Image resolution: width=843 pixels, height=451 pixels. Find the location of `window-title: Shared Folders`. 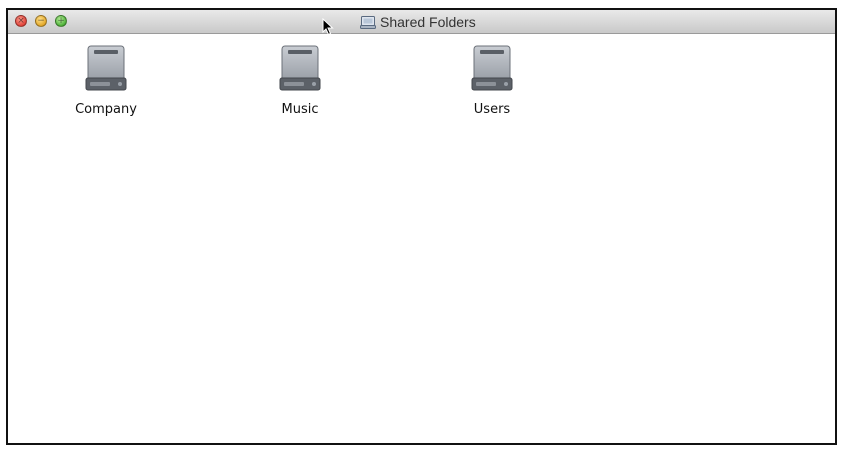

window-title: Shared Folders is located at coordinates (418, 22).